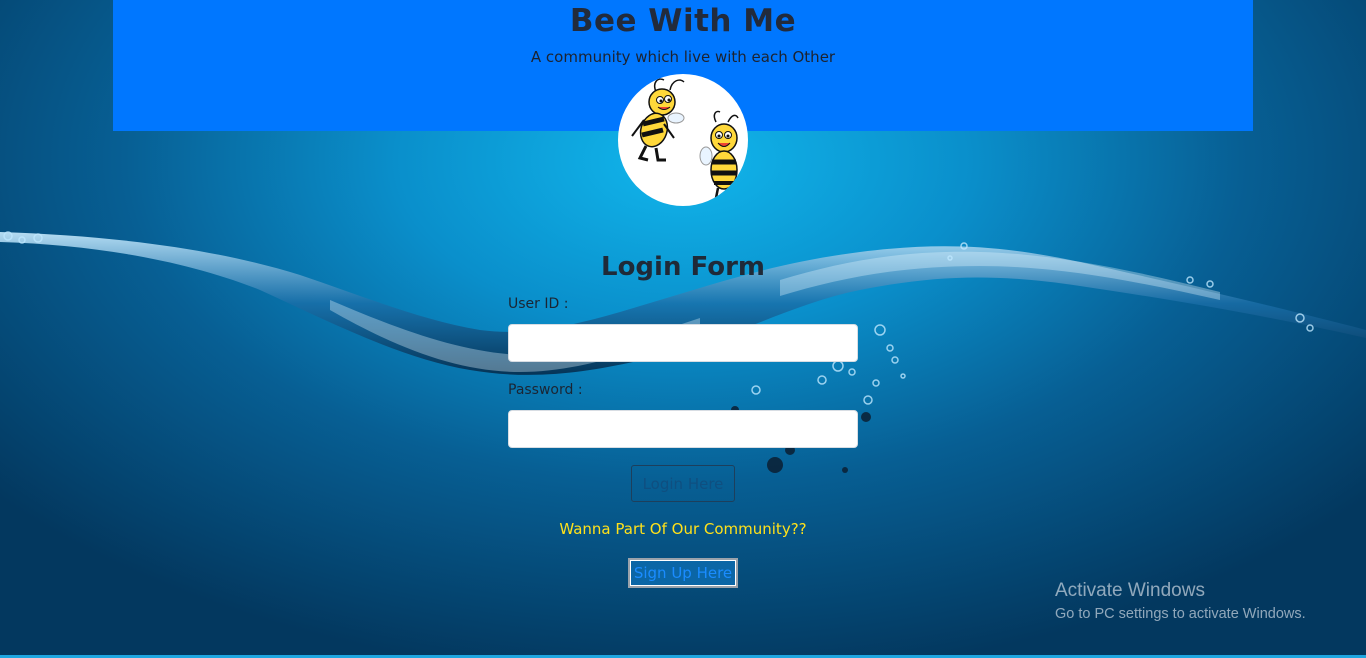 This screenshot has width=1366, height=658. I want to click on site-tagline: A community which live with each Other, so click(683, 57).